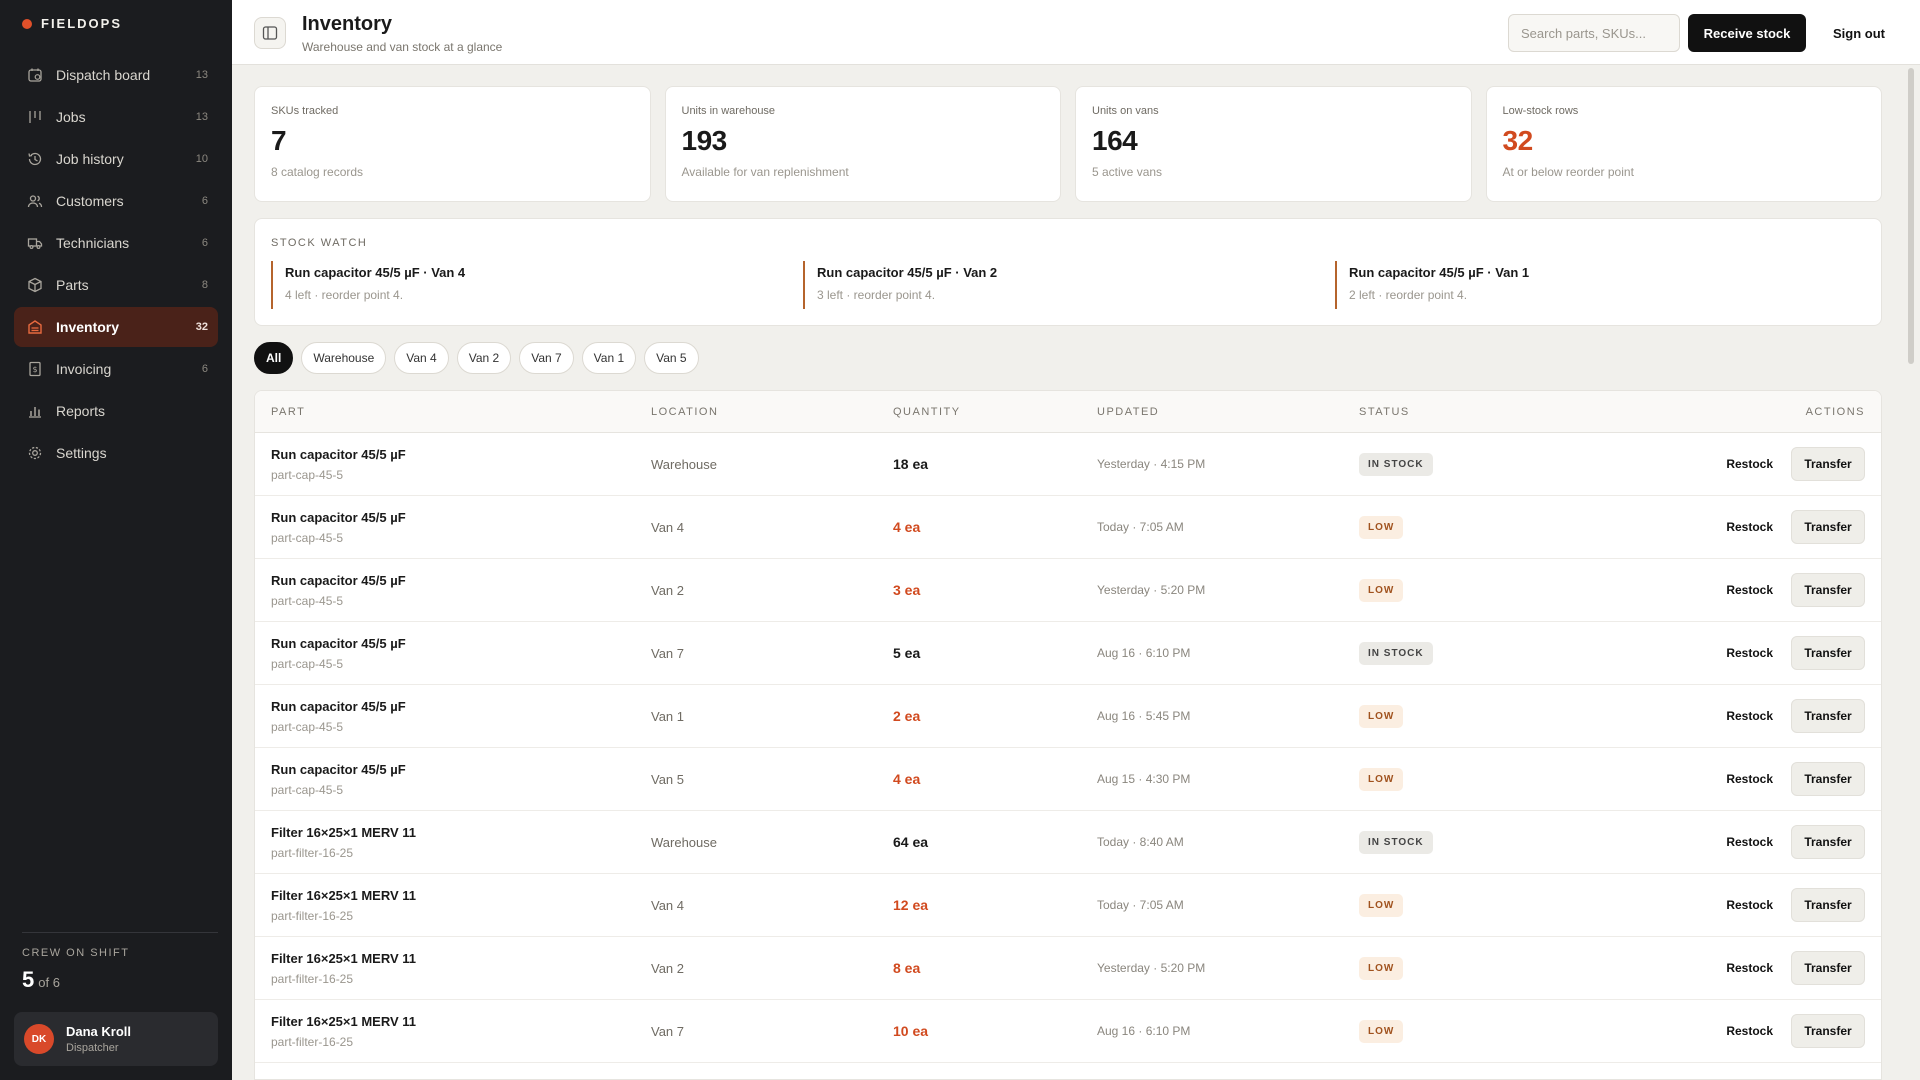 The image size is (1920, 1080). What do you see at coordinates (35, 201) in the screenshot?
I see `customers-icon` at bounding box center [35, 201].